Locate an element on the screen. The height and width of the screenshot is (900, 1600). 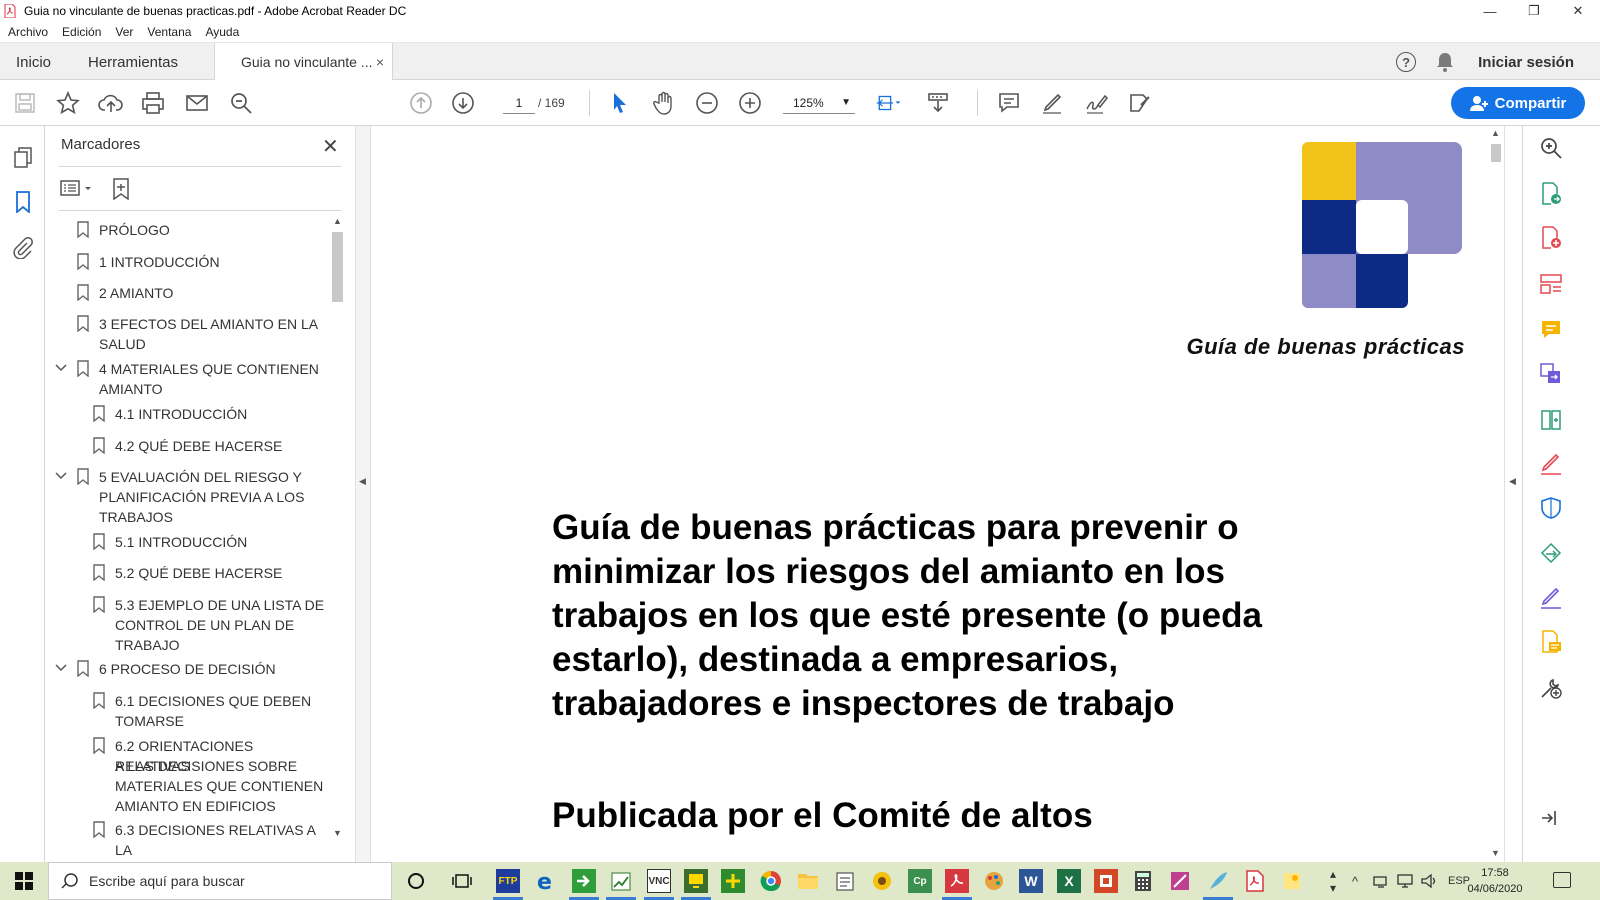
bookmark-item: 6.3 DECISIONES RELATIVAS A LA is located at coordinates (188, 839).